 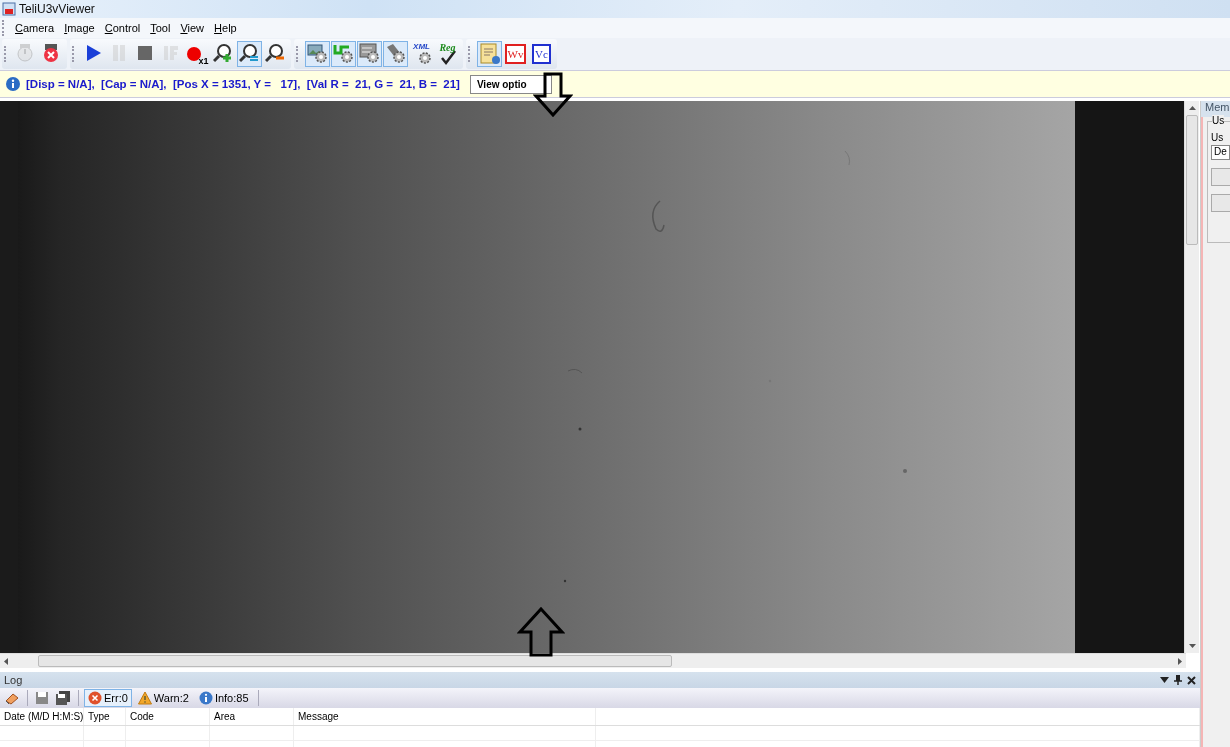 What do you see at coordinates (1220, 152) in the screenshot?
I see `input-field: De` at bounding box center [1220, 152].